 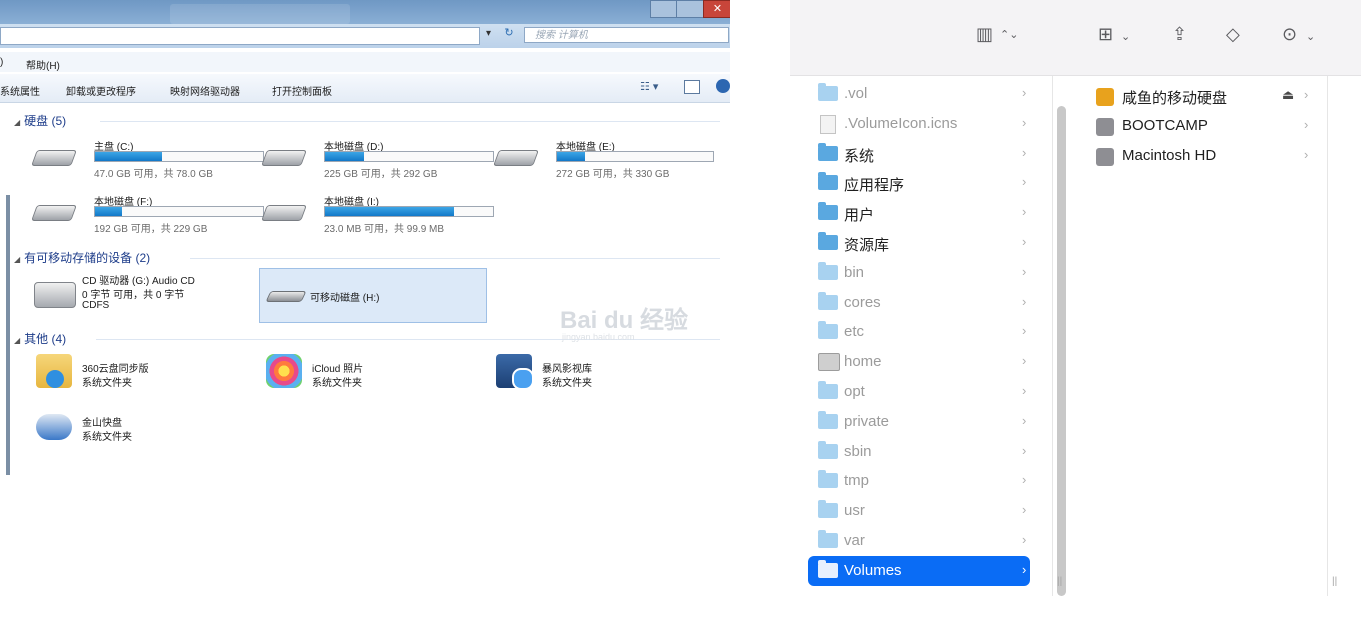 What do you see at coordinates (1310, 36) in the screenshot?
I see `more-chevron-icon: ⌄` at bounding box center [1310, 36].